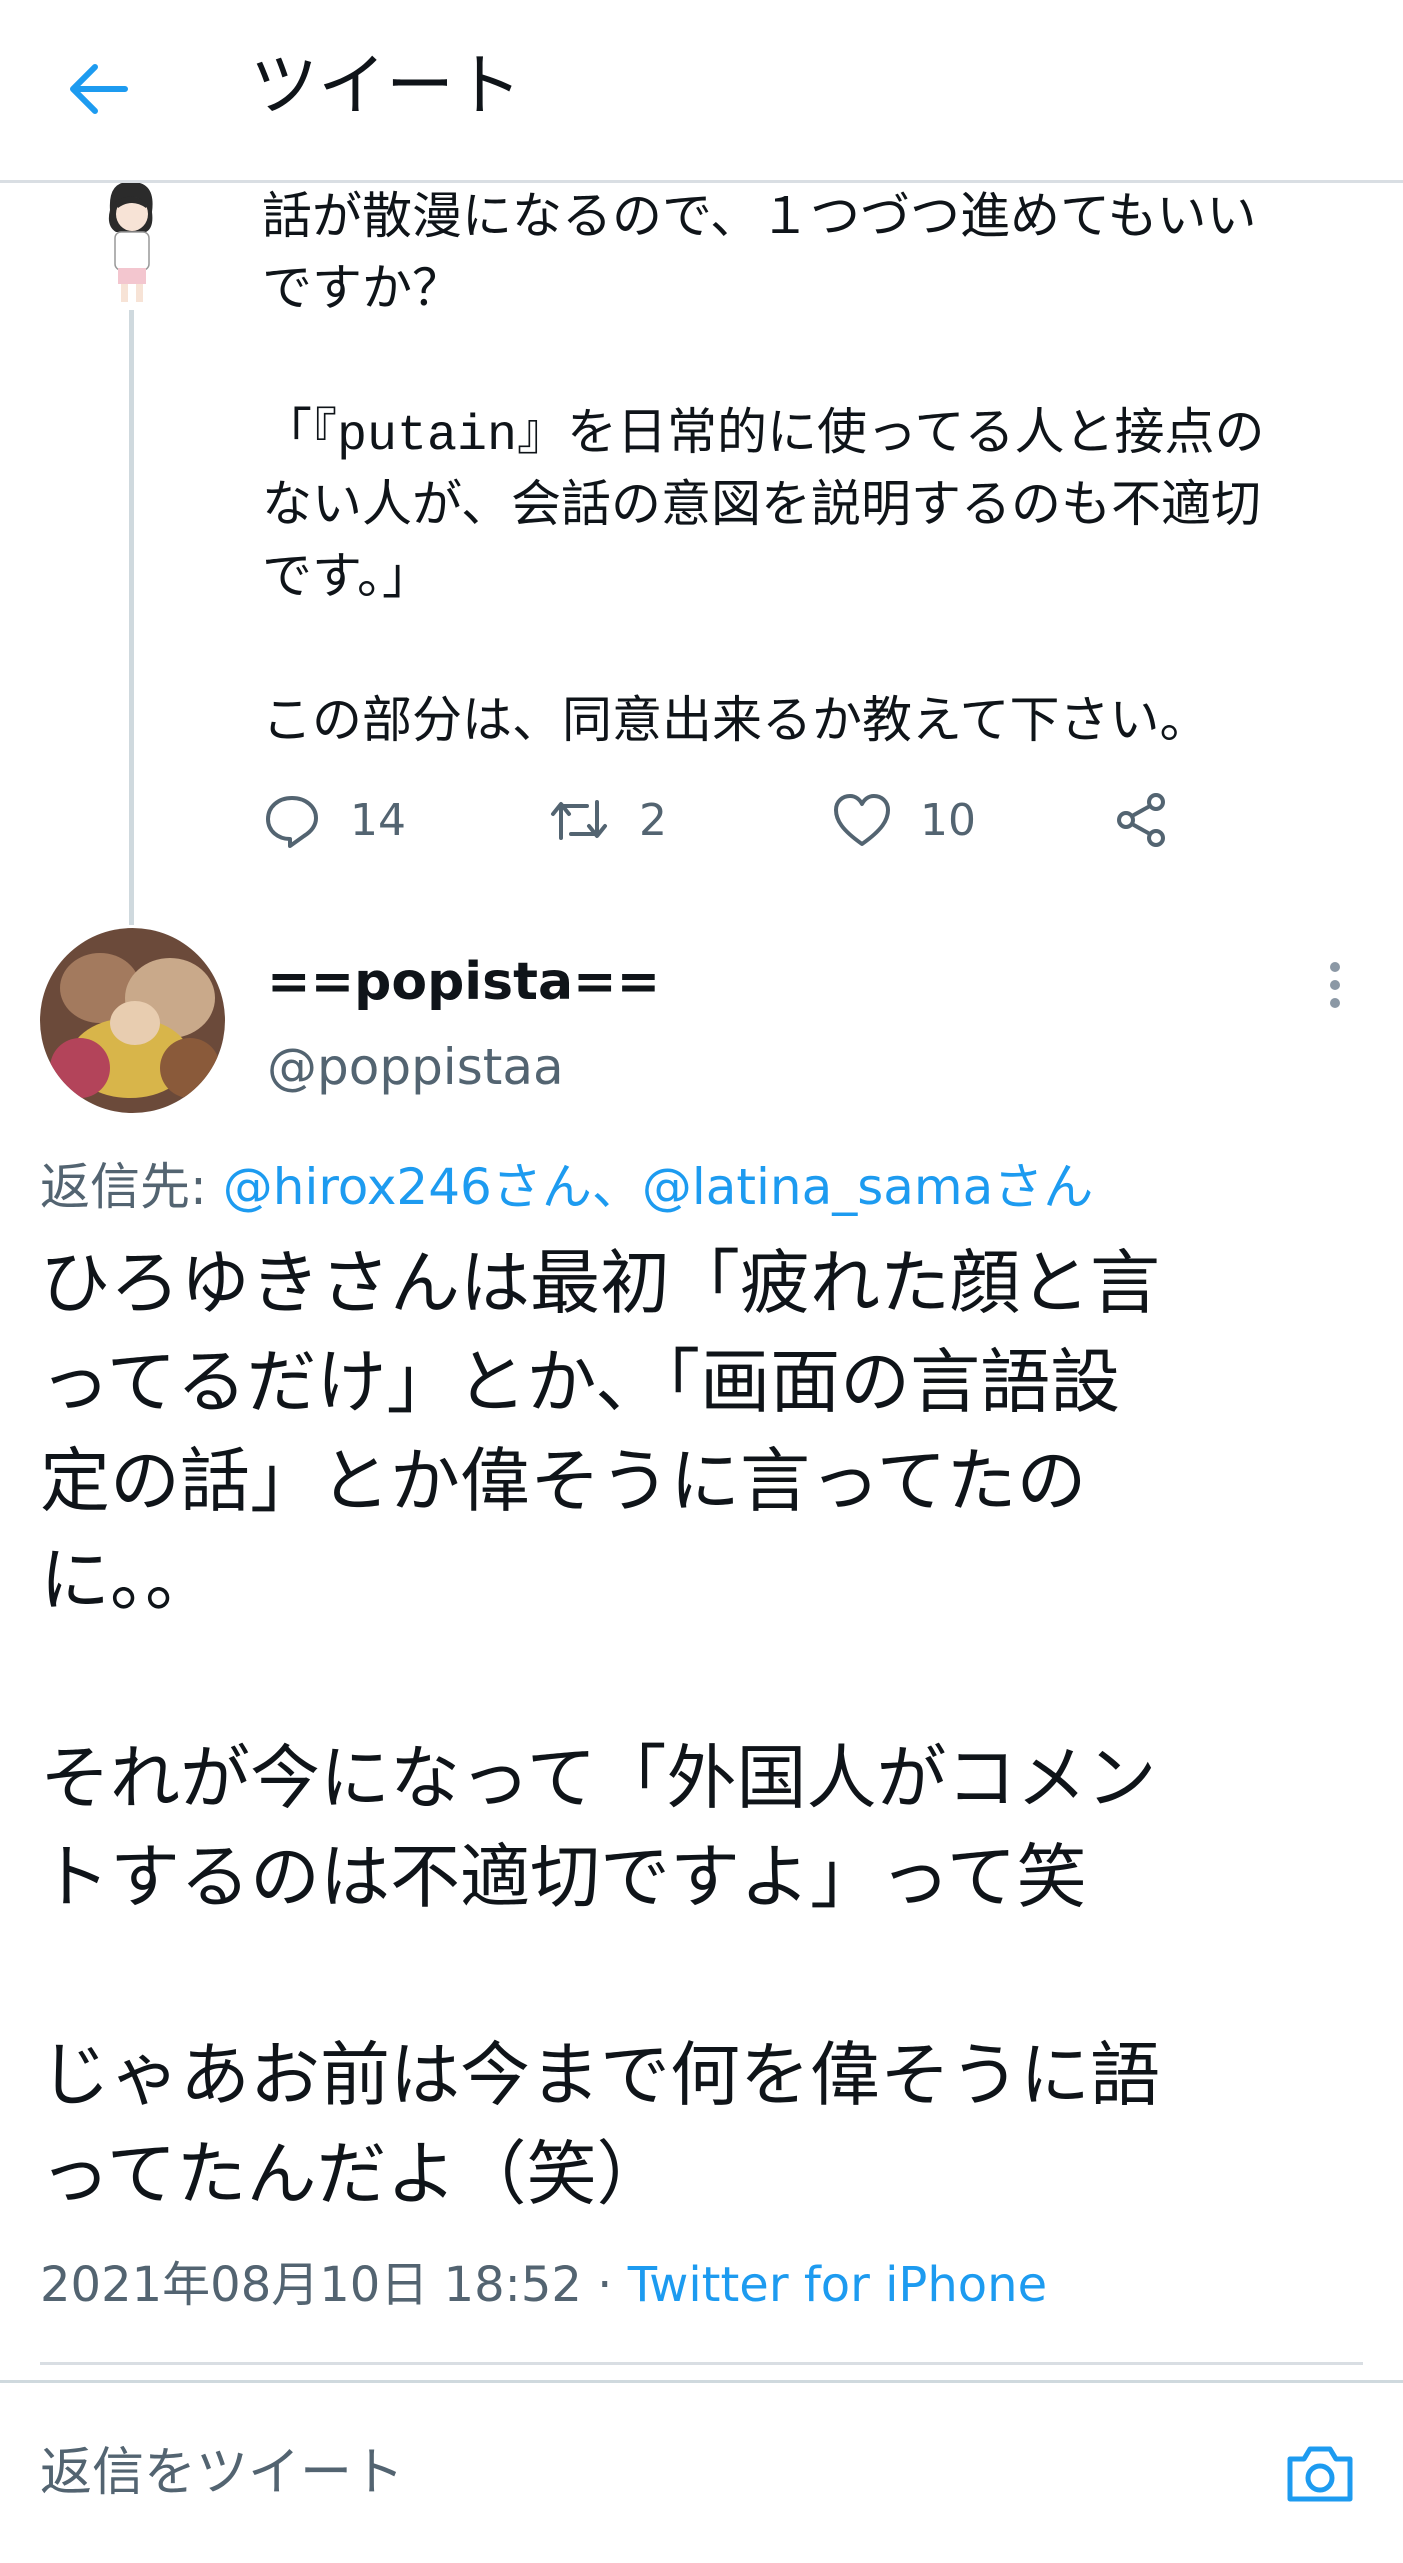 Image resolution: width=1403 pixels, height=2563 pixels. What do you see at coordinates (701, 2363) in the screenshot?
I see `divider` at bounding box center [701, 2363].